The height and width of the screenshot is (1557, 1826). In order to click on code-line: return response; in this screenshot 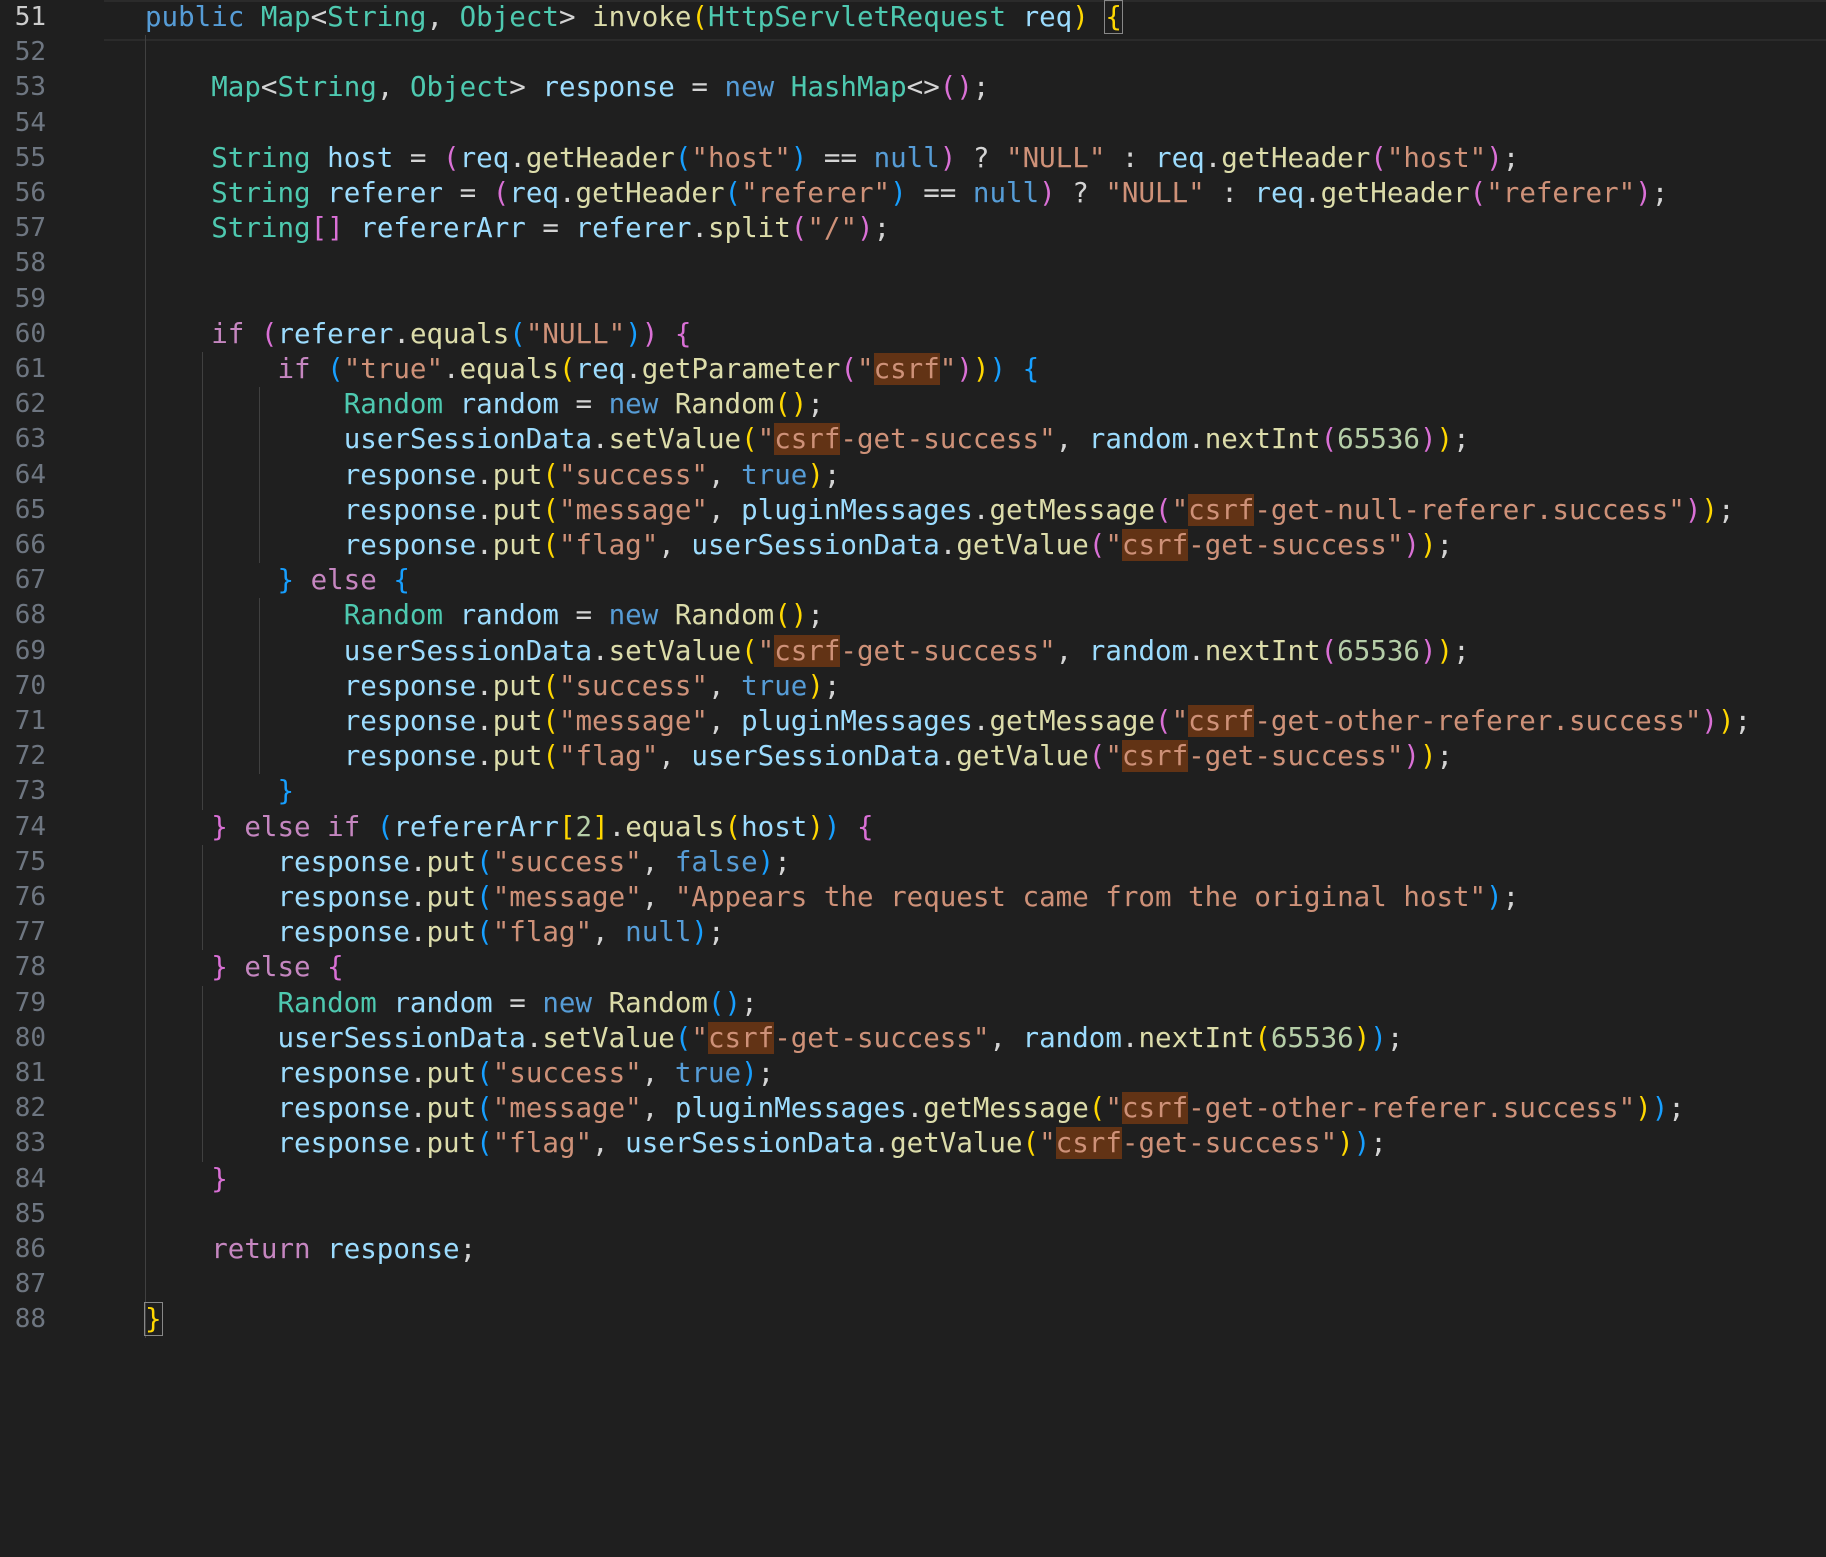, I will do `click(310, 1249)`.